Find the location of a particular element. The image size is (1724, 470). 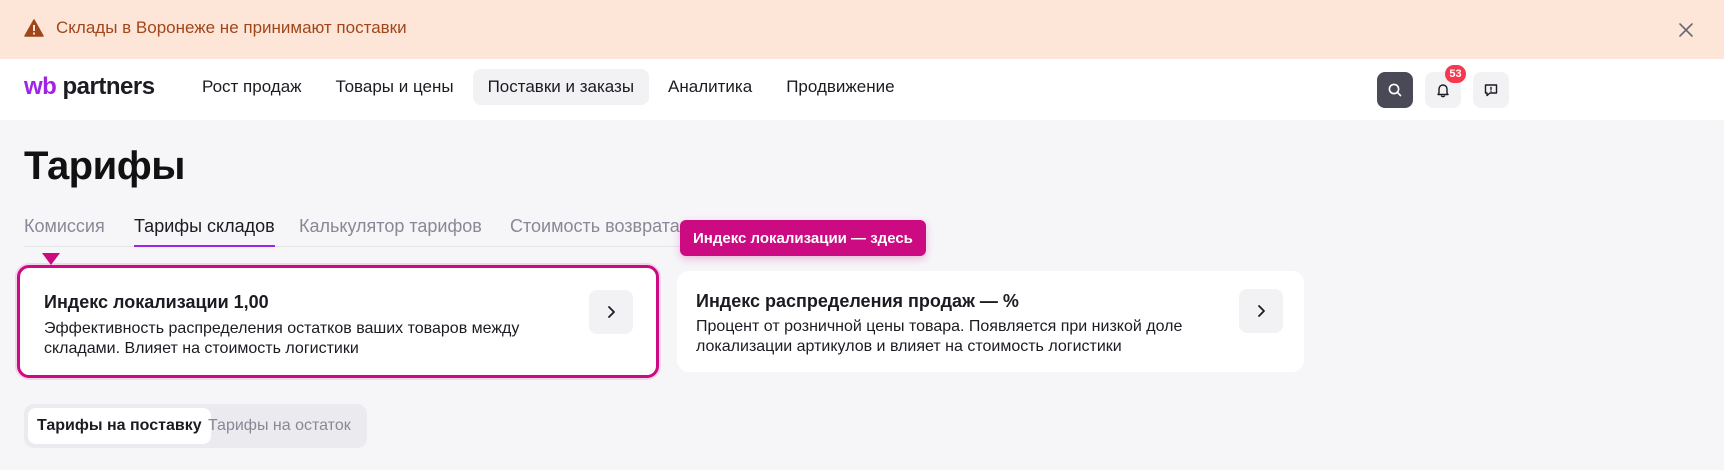

bell-icon is located at coordinates (1443, 91).